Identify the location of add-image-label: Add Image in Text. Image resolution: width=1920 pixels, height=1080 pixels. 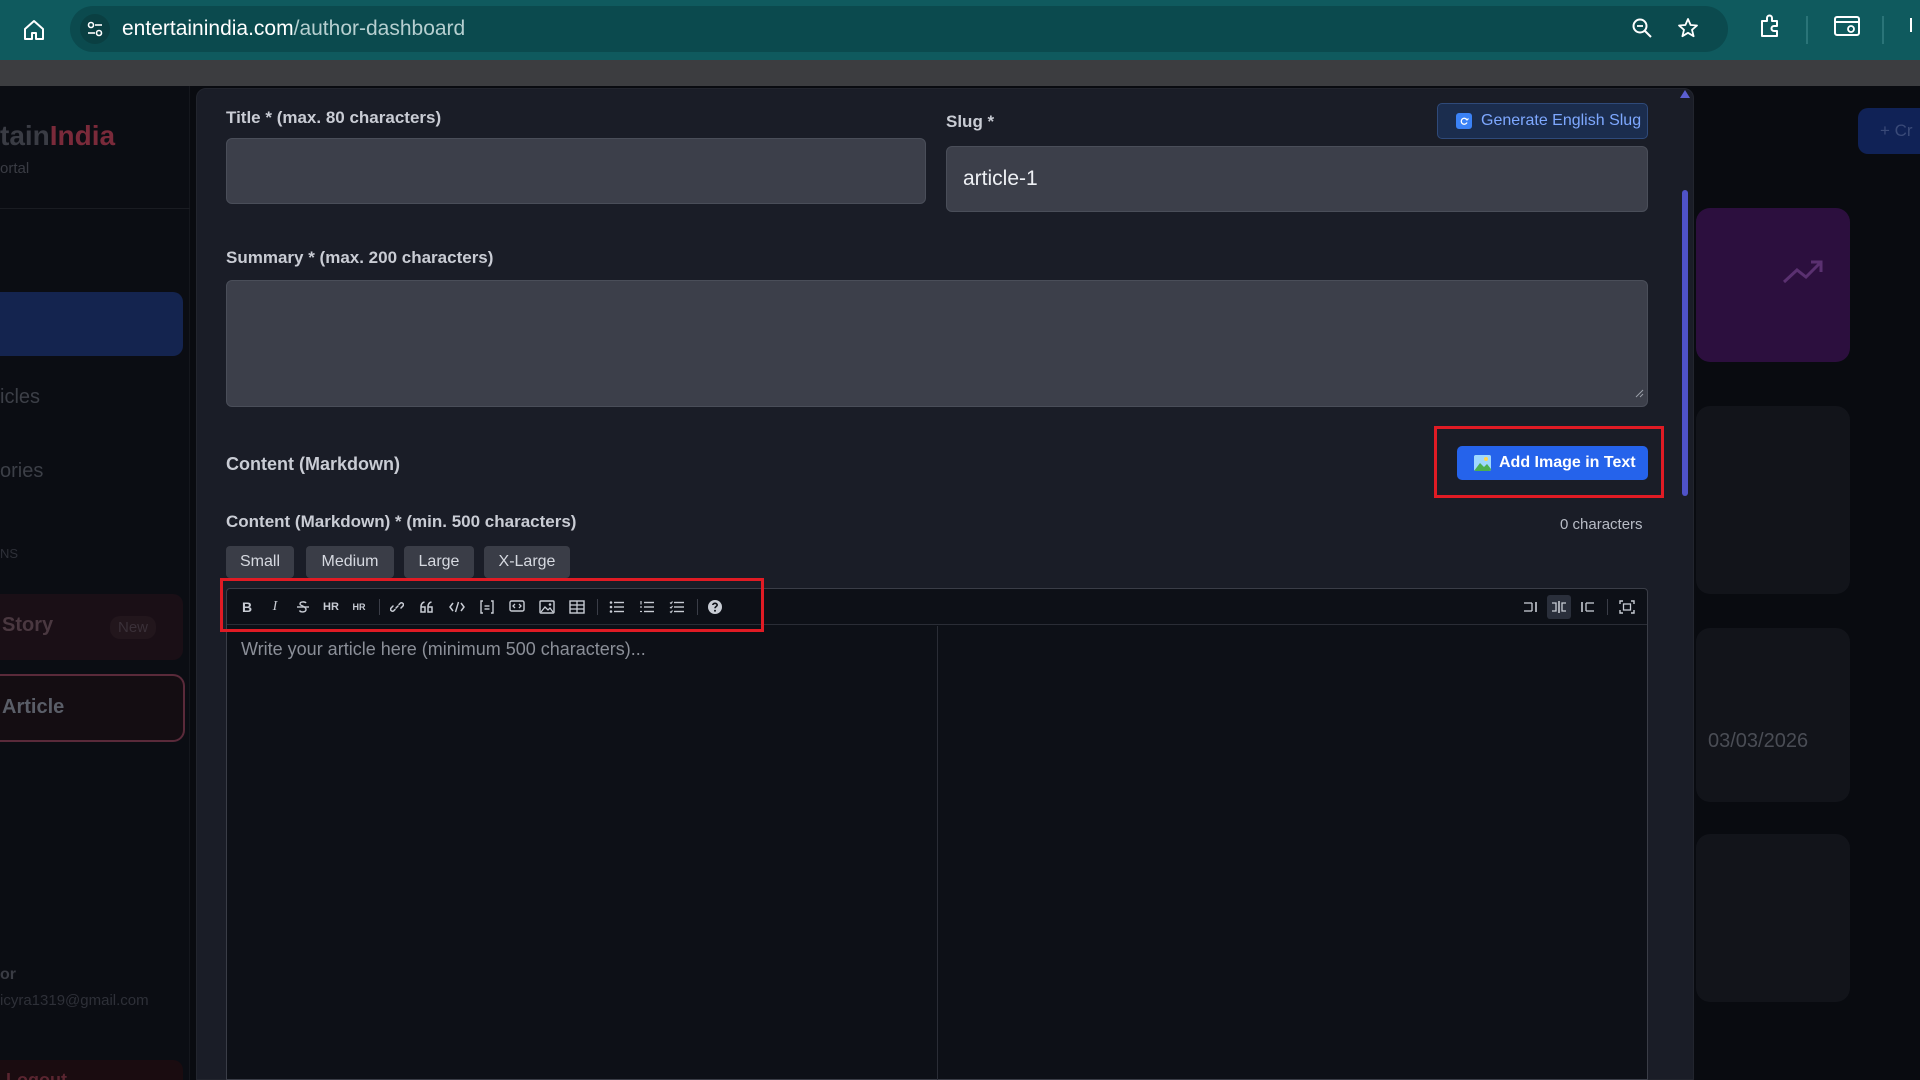
(1567, 462).